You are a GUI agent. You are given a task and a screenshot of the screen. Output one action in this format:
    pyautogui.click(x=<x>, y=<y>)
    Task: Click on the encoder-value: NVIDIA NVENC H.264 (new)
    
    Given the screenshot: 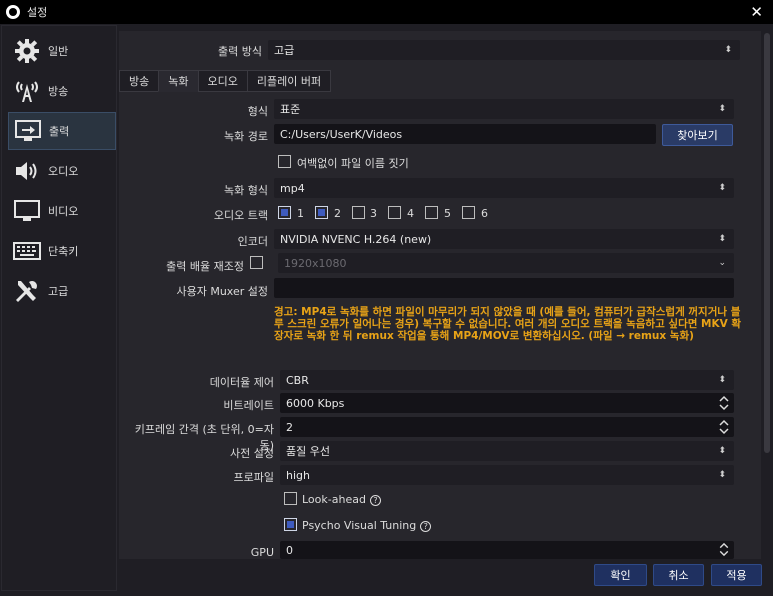 What is the action you would take?
    pyautogui.click(x=356, y=239)
    